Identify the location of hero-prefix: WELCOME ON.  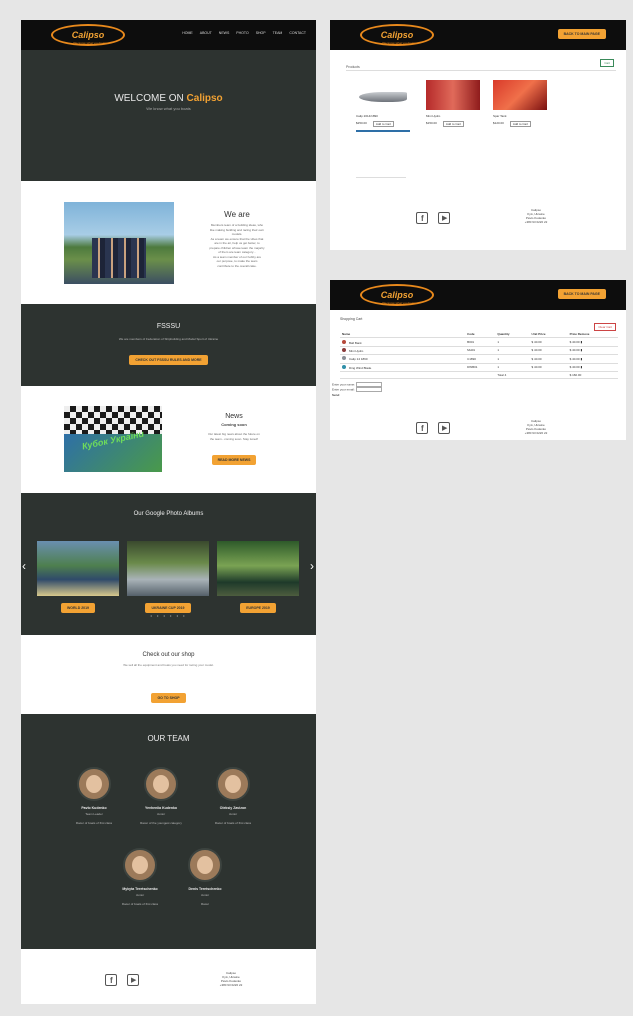
(149, 98).